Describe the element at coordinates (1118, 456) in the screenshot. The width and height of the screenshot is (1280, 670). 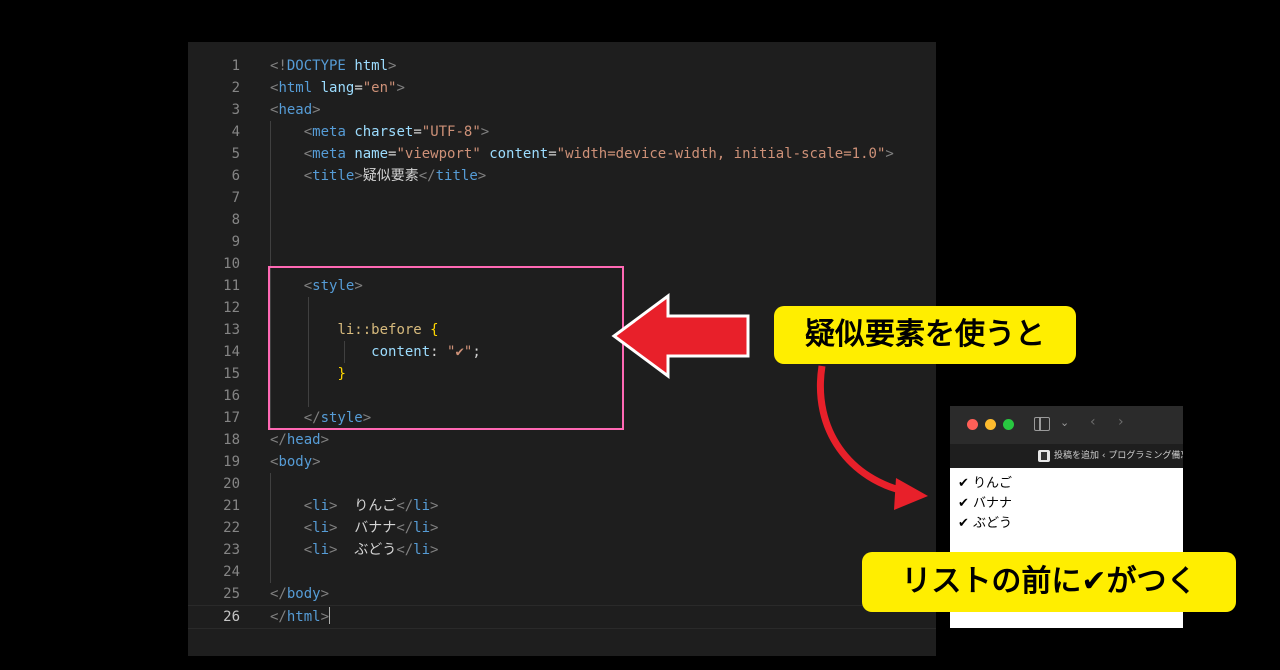
I see `tab-title: 投稿を追加 ‹ プログラミング備忘` at that location.